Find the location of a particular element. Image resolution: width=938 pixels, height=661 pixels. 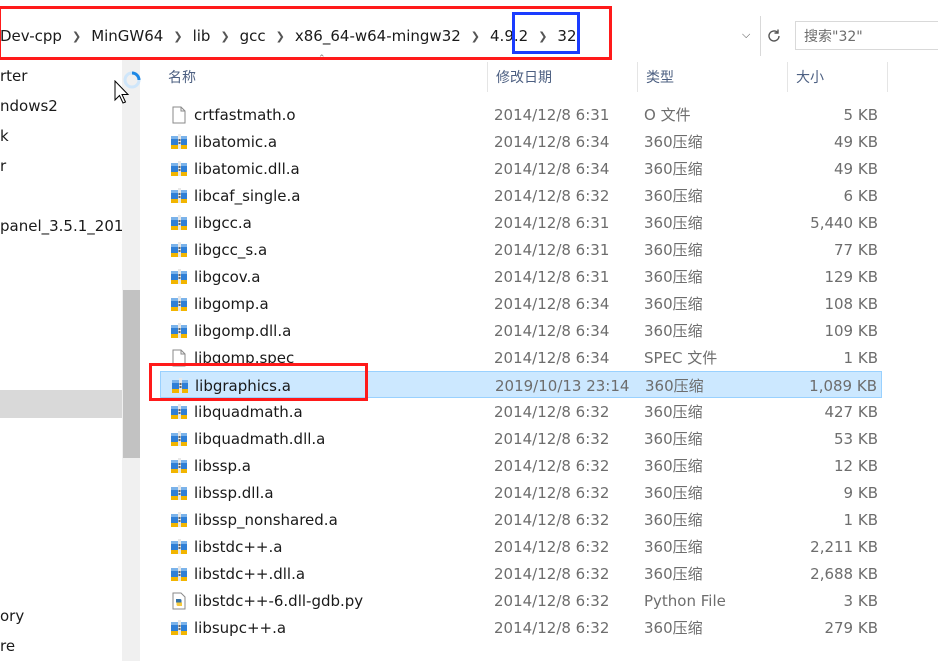

file-name: libatomic.dll.a is located at coordinates (247, 168).